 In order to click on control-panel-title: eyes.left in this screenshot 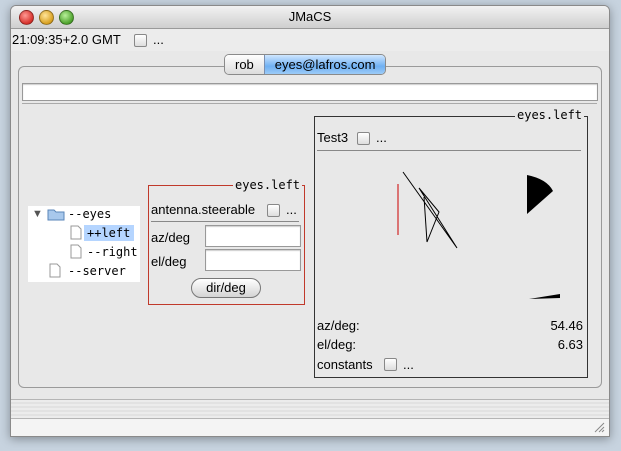, I will do `click(268, 185)`.